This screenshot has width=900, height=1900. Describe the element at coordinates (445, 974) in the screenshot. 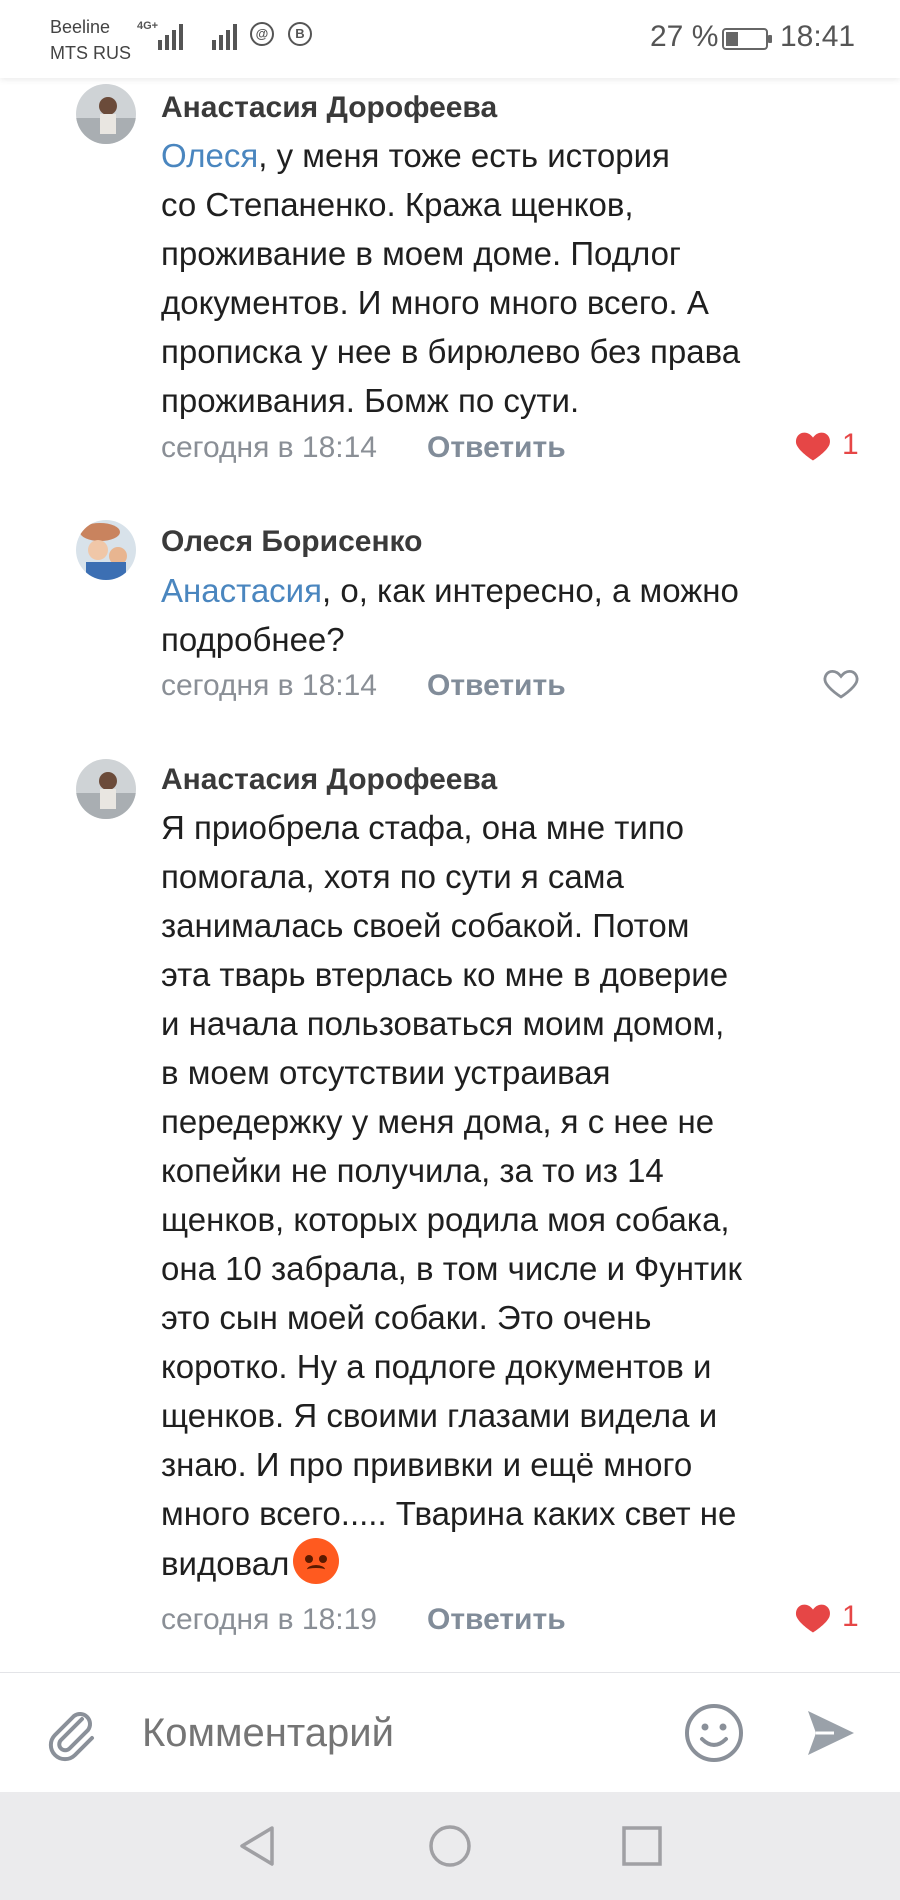

I see `comment-line: эта тварь втерлась ко мне в доверие` at that location.